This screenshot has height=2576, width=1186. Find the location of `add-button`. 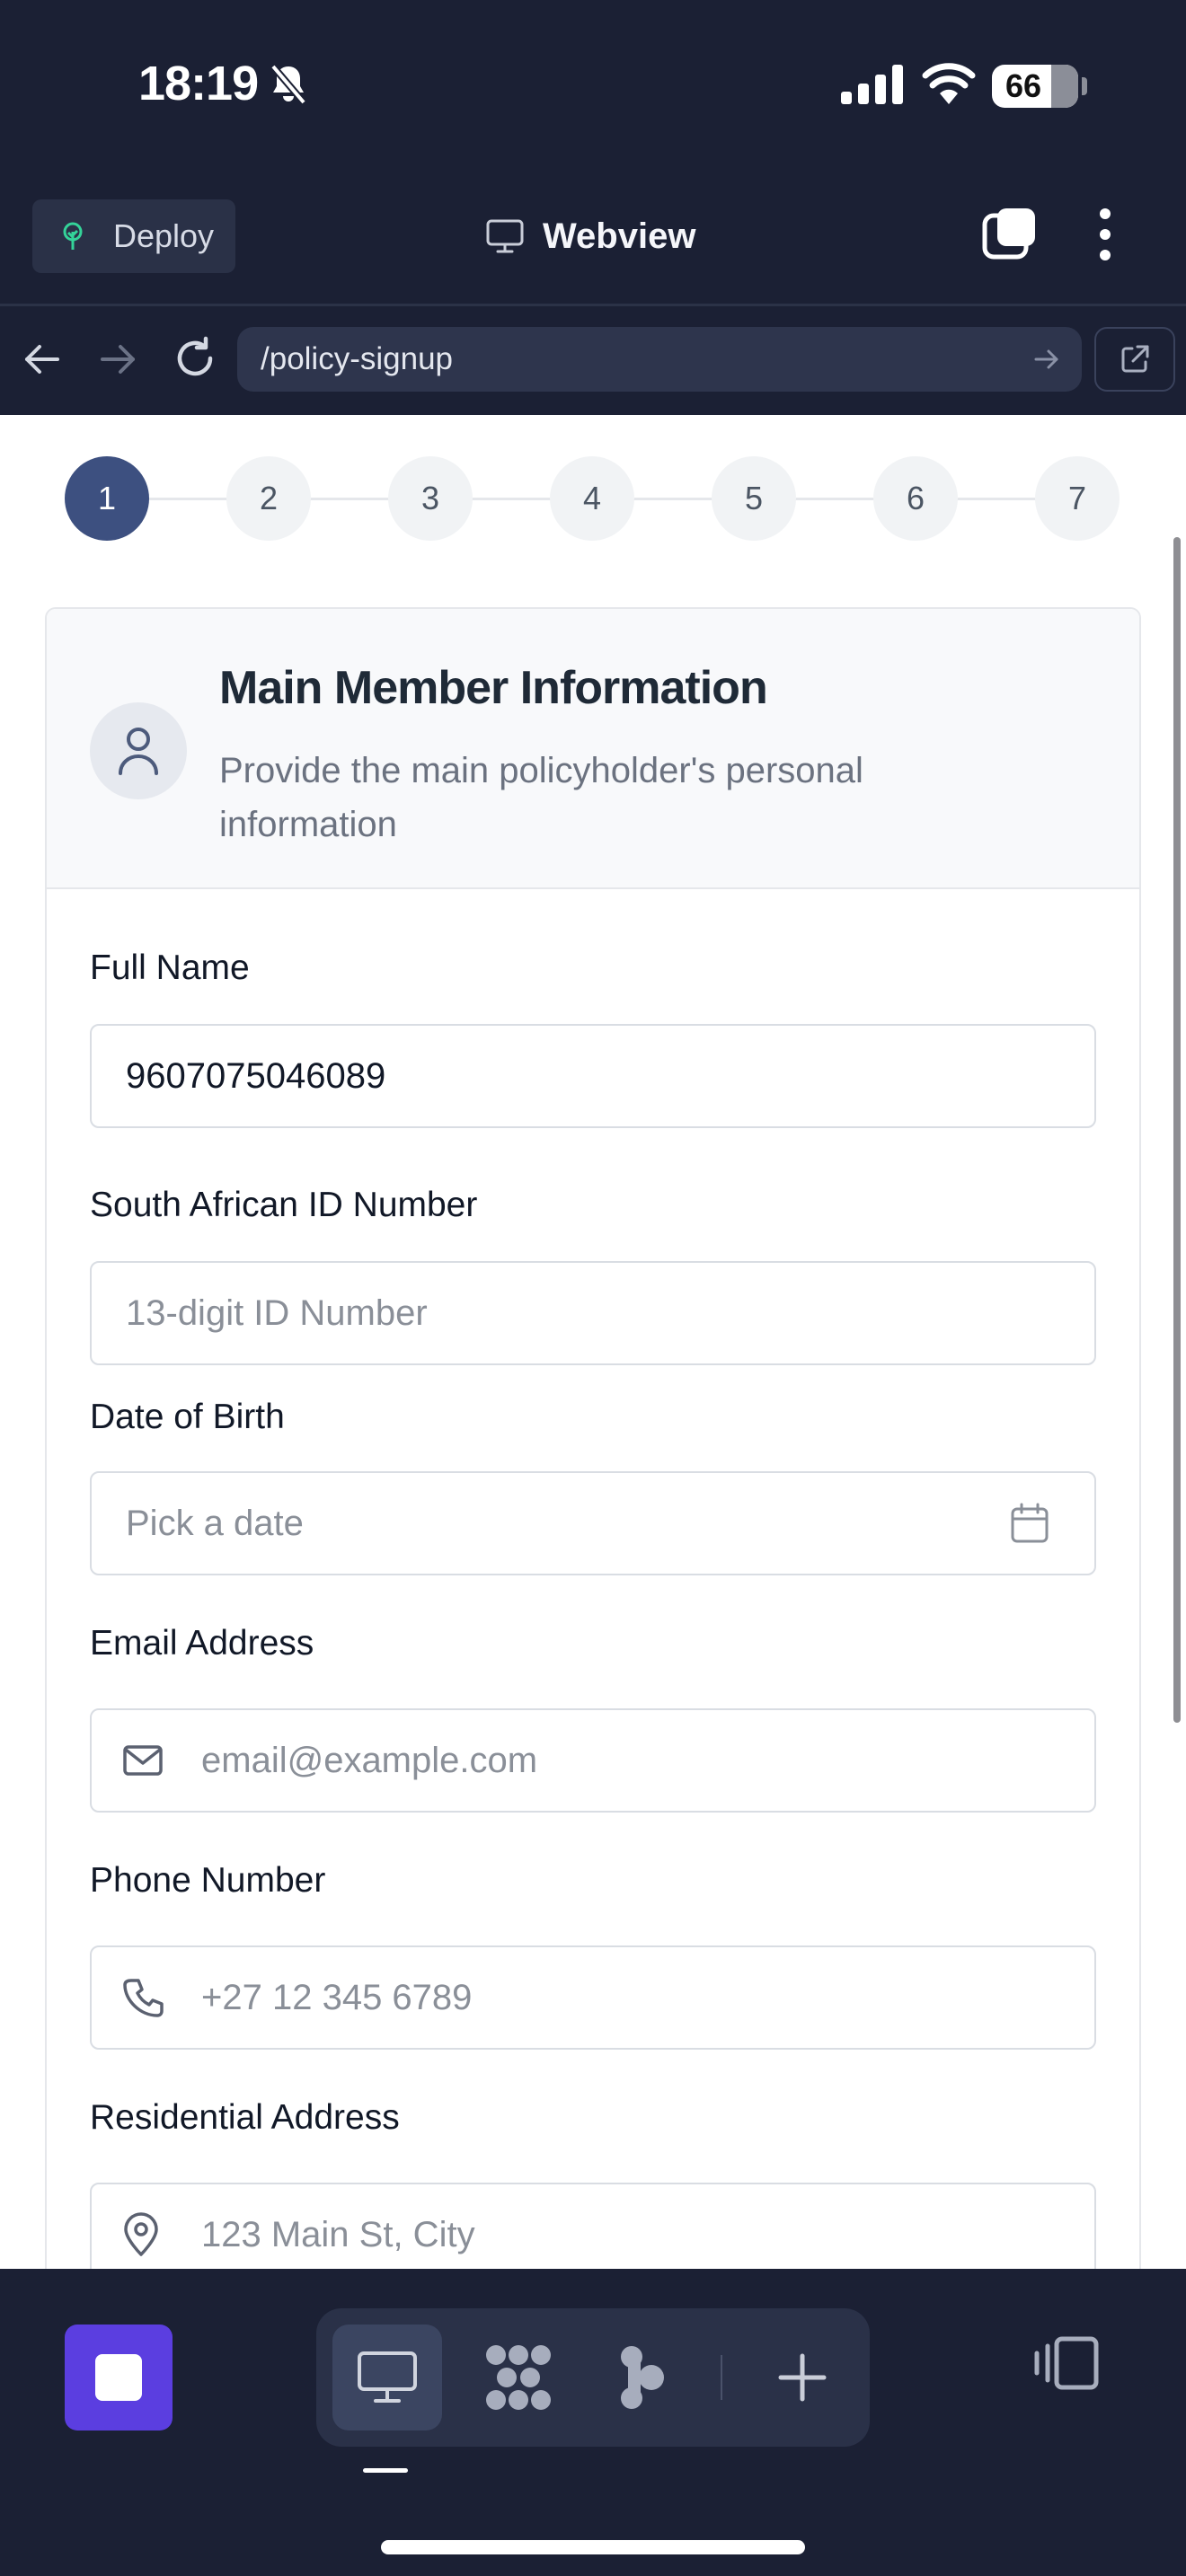

add-button is located at coordinates (802, 2377).